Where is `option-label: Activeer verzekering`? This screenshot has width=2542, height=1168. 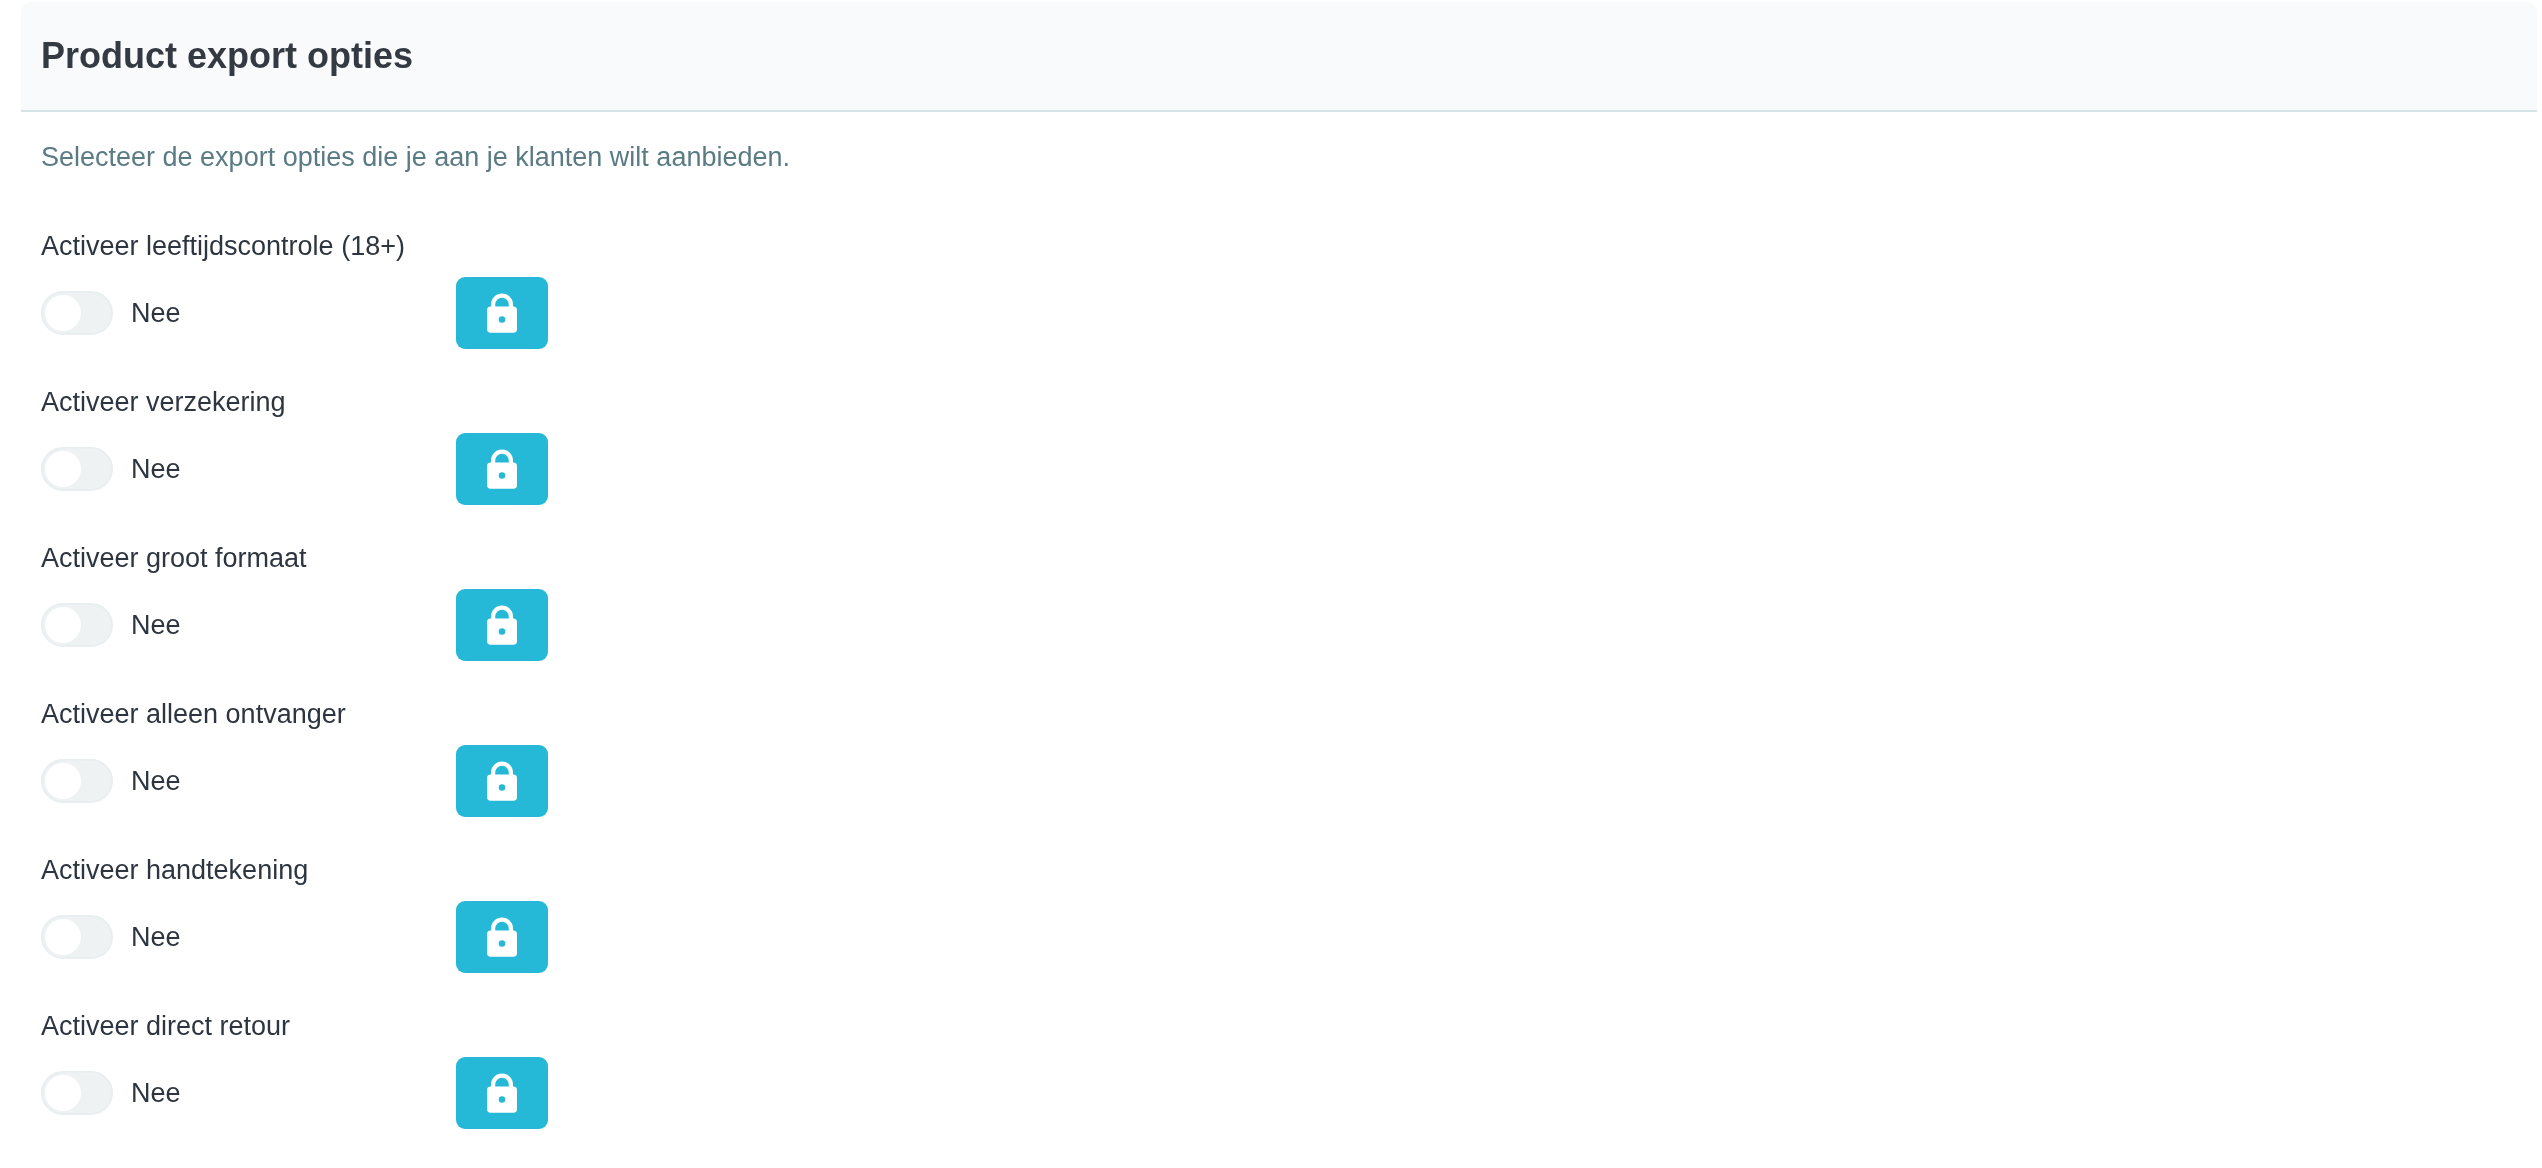 option-label: Activeer verzekering is located at coordinates (164, 402).